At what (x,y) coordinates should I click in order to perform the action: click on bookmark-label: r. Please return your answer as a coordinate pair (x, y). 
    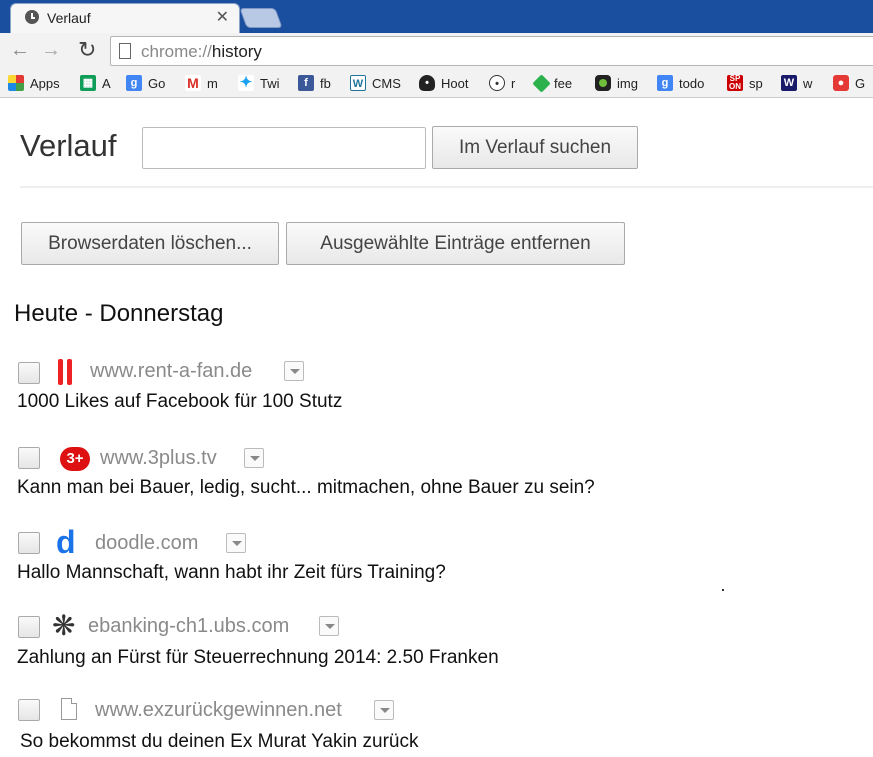
    Looking at the image, I should click on (513, 83).